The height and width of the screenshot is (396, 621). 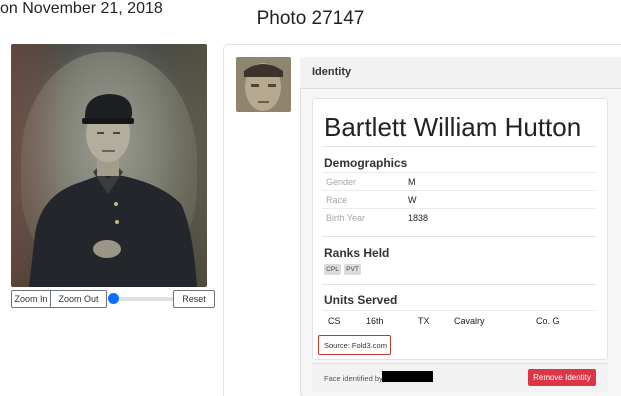 I want to click on unit-row: CS 16th TX Cavalry Co. G, so click(x=459, y=320).